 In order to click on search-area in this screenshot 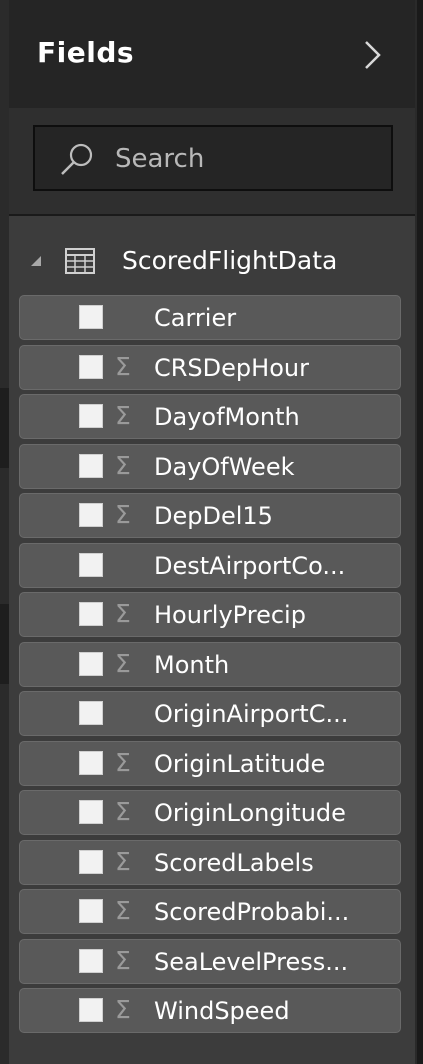, I will do `click(212, 162)`.